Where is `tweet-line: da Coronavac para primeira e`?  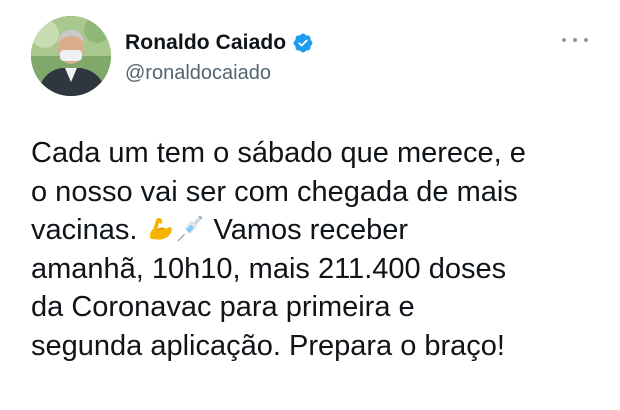
tweet-line: da Coronavac para primeira e is located at coordinates (223, 307).